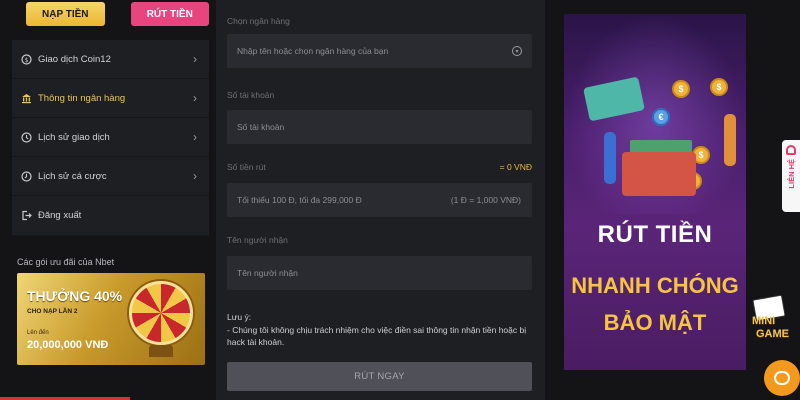 Image resolution: width=800 pixels, height=400 pixels. What do you see at coordinates (772, 334) in the screenshot?
I see `logo-line-2: GAME` at bounding box center [772, 334].